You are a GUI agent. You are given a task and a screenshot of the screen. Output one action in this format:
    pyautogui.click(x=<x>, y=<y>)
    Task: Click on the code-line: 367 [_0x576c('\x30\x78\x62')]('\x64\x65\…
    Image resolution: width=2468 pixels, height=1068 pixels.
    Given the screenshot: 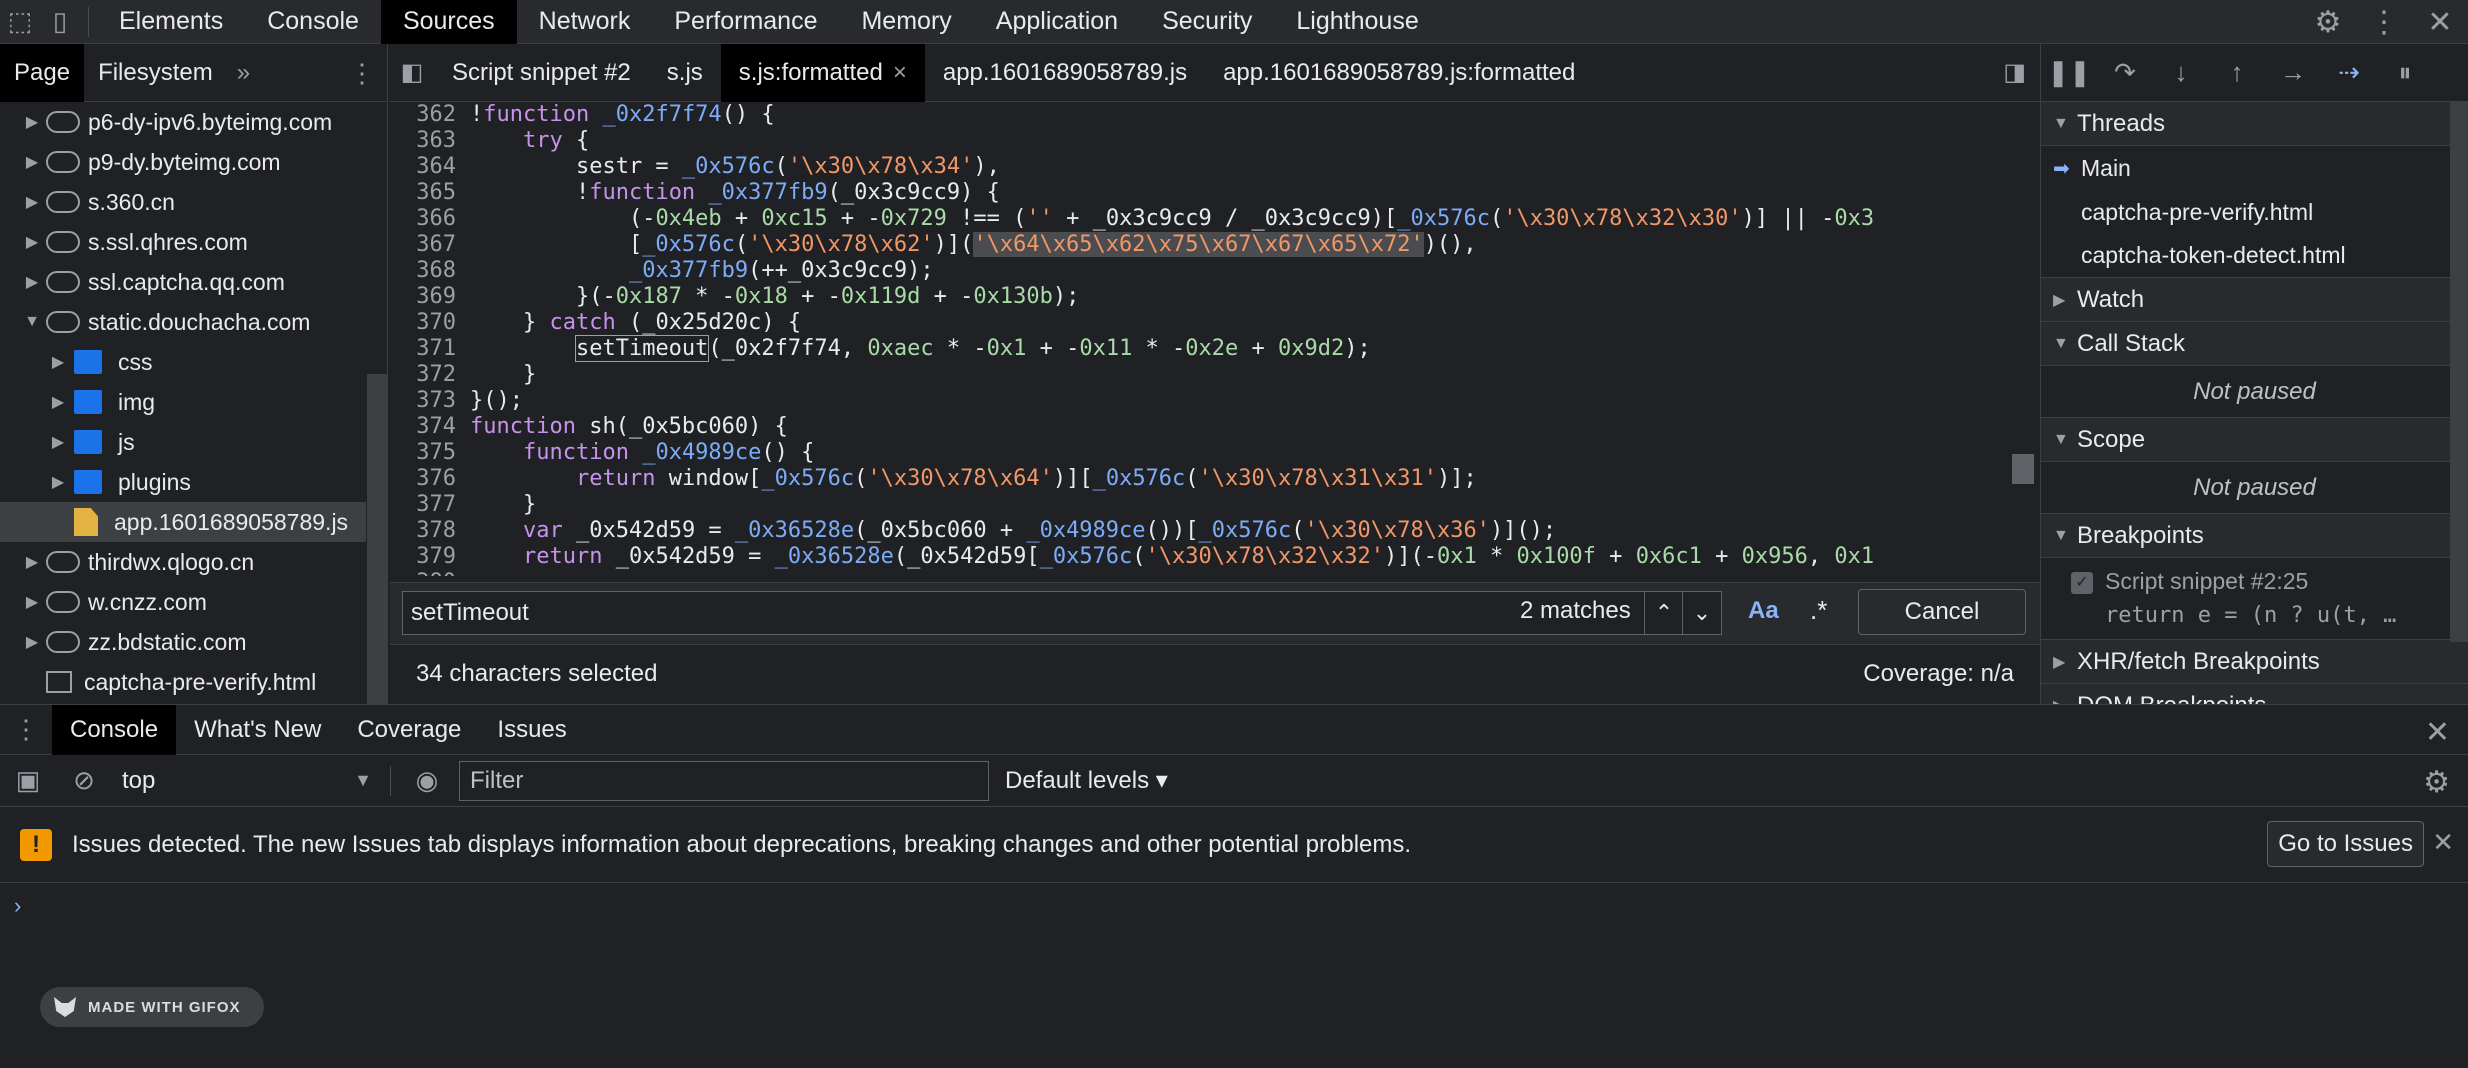 What is the action you would take?
    pyautogui.click(x=1200, y=245)
    